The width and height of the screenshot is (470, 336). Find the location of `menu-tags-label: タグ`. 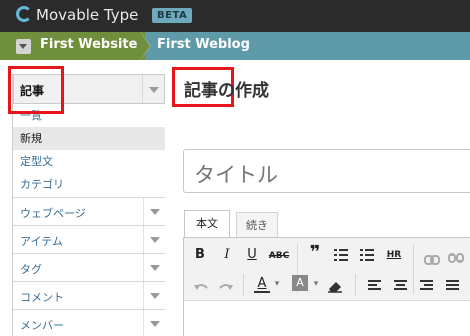

menu-tags-label: タグ is located at coordinates (31, 269).